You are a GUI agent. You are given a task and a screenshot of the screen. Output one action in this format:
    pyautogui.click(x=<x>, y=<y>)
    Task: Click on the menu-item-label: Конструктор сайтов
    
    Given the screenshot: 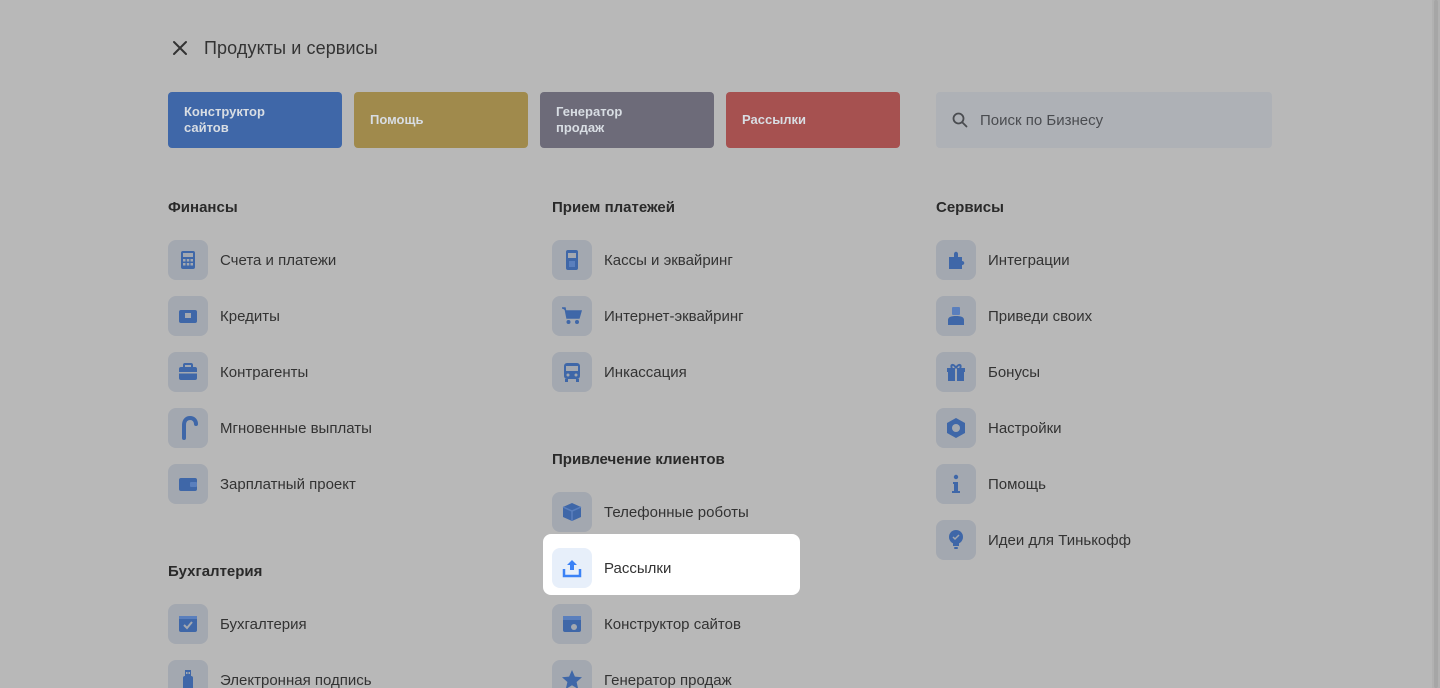 What is the action you would take?
    pyautogui.click(x=672, y=624)
    